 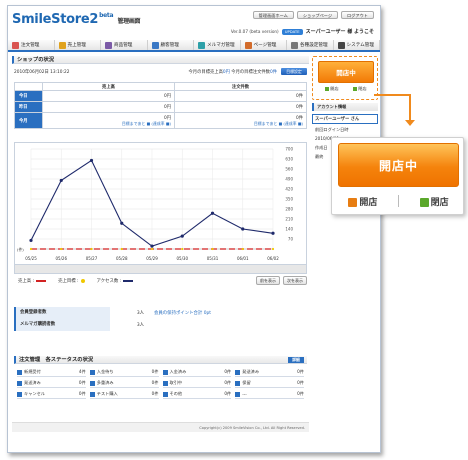 I want to click on home-link: 管理画面ホーム, so click(x=273, y=15).